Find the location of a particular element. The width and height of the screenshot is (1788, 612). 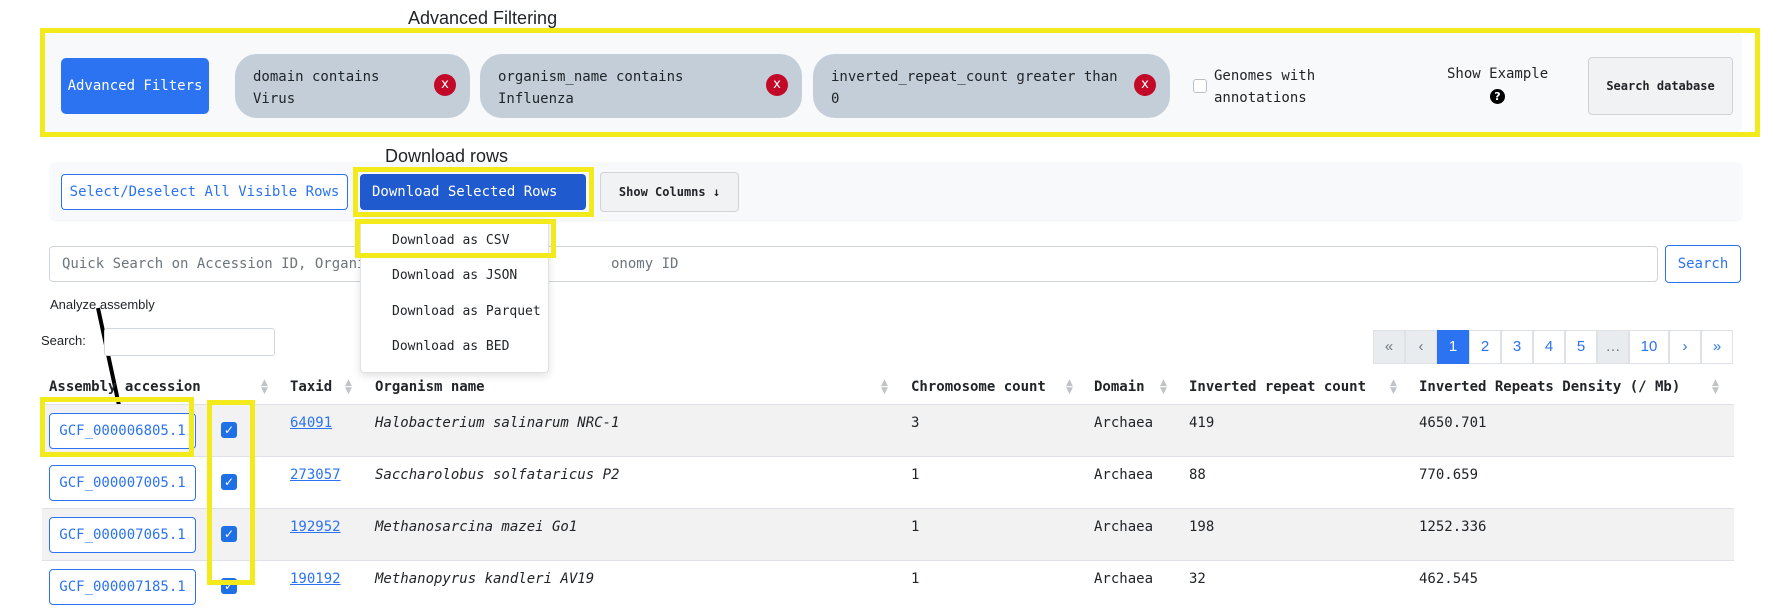

quick-search-button: Search is located at coordinates (1703, 264).